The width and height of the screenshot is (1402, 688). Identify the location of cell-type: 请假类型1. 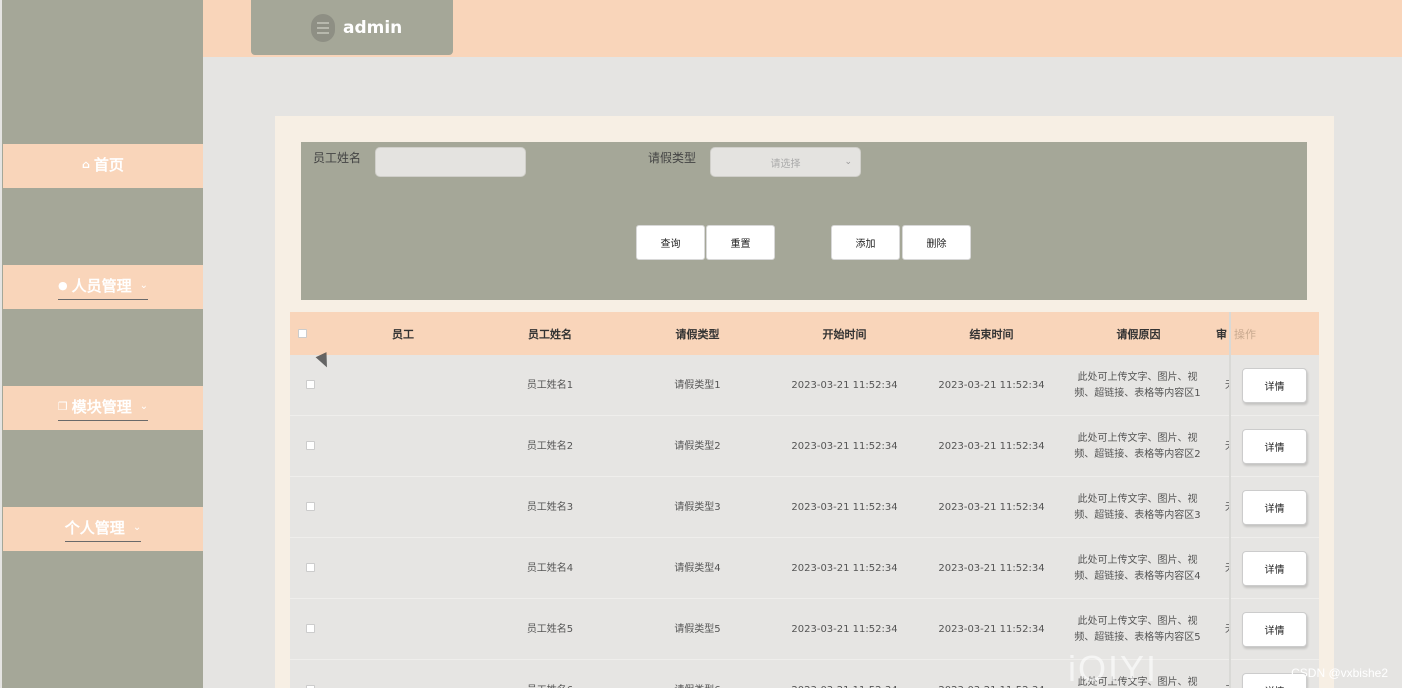
(697, 385).